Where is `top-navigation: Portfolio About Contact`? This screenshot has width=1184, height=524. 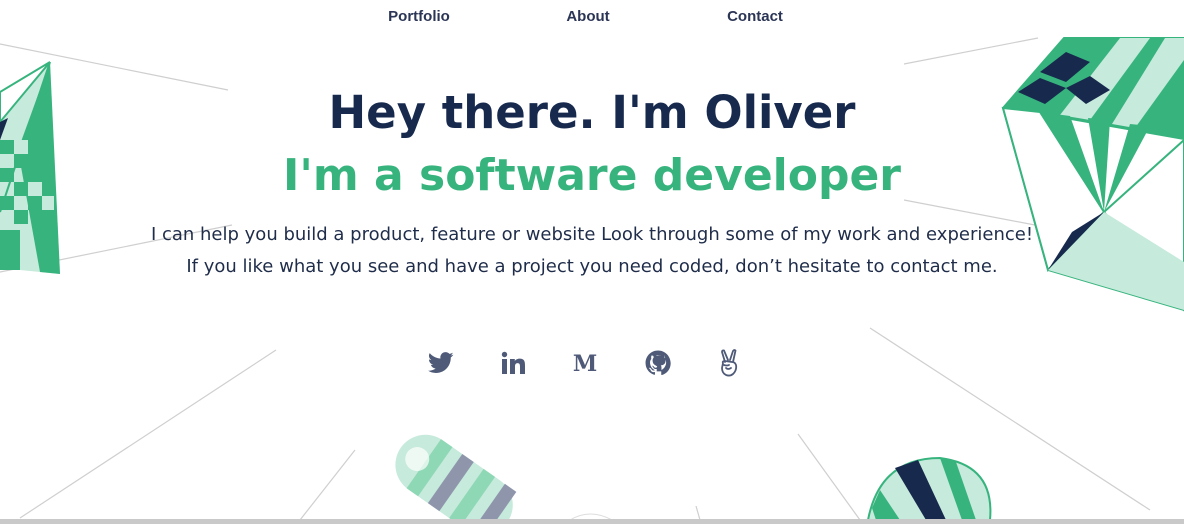 top-navigation: Portfolio About Contact is located at coordinates (592, 18).